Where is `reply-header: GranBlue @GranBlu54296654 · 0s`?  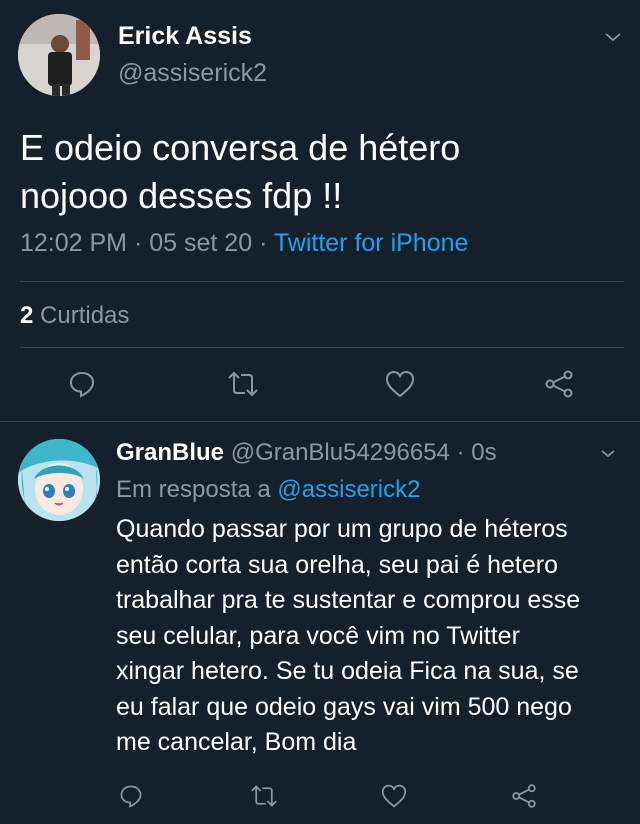 reply-header: GranBlue @GranBlu54296654 · 0s is located at coordinates (306, 453).